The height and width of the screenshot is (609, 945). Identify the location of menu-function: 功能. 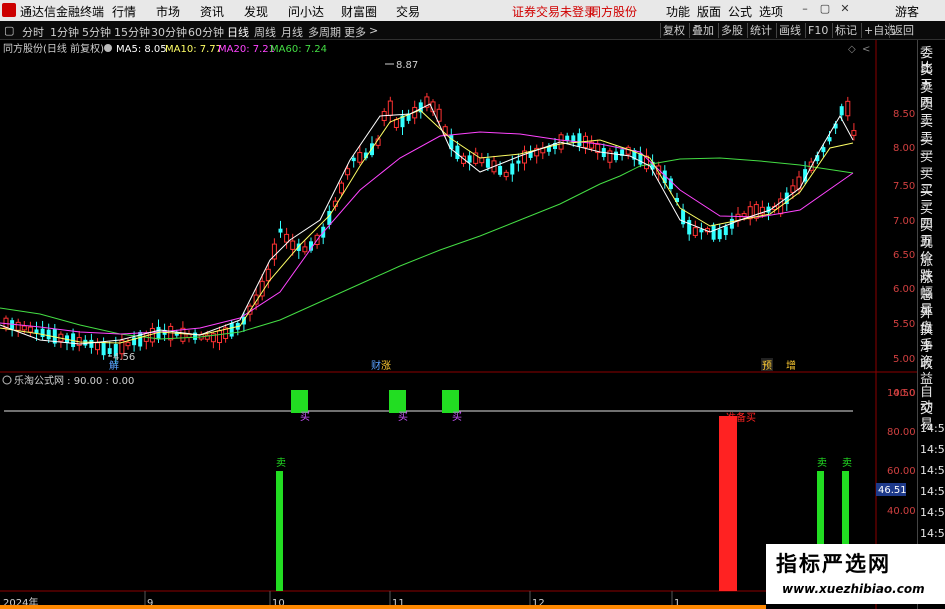
(678, 11).